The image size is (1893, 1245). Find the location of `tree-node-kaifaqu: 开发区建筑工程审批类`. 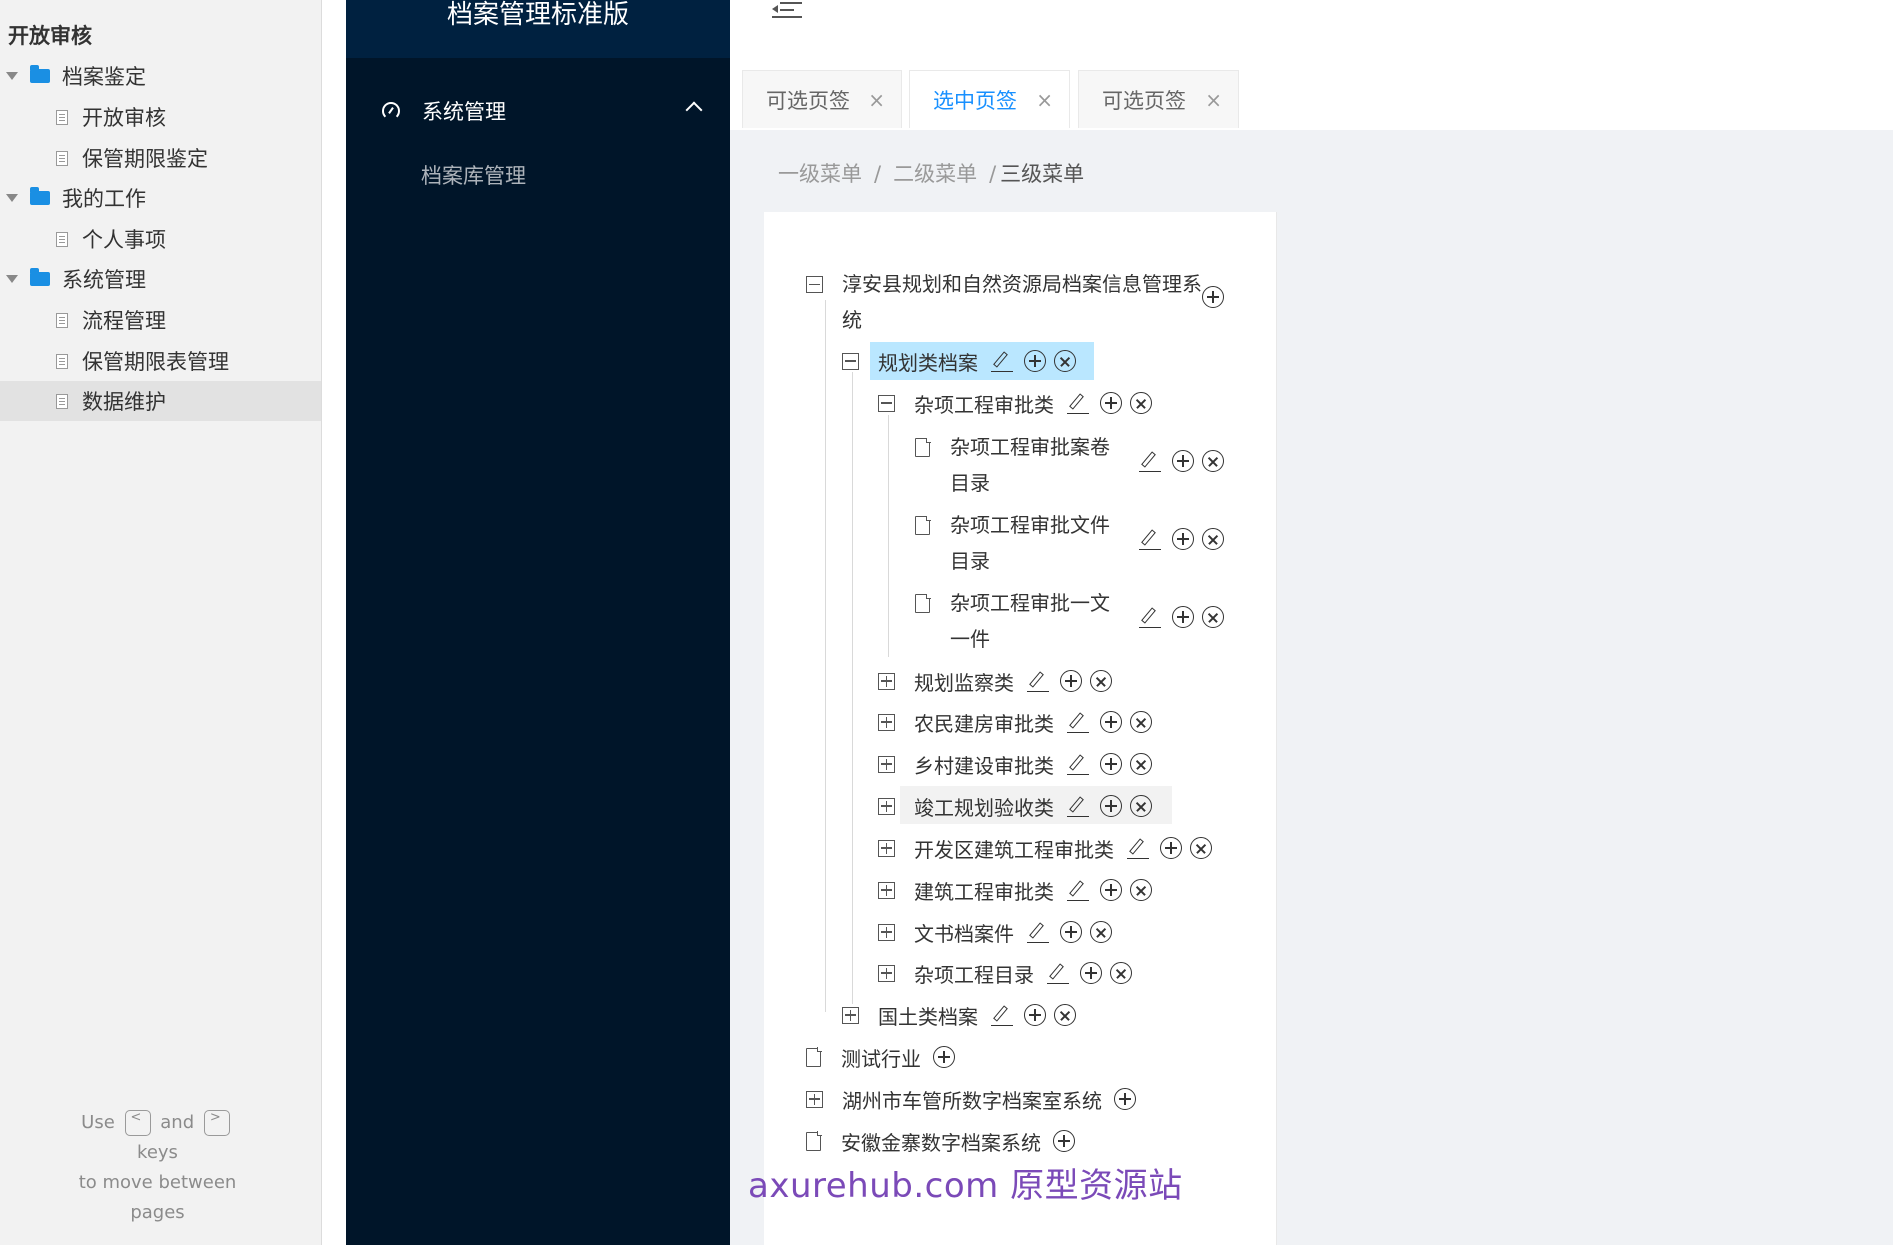

tree-node-kaifaqu: 开发区建筑工程审批类 is located at coordinates (1049, 848).